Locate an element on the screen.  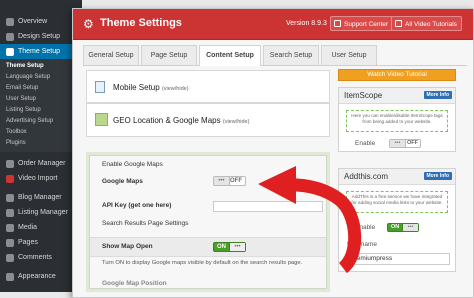
tab-search-setup: Search Setup is located at coordinates (291, 55).